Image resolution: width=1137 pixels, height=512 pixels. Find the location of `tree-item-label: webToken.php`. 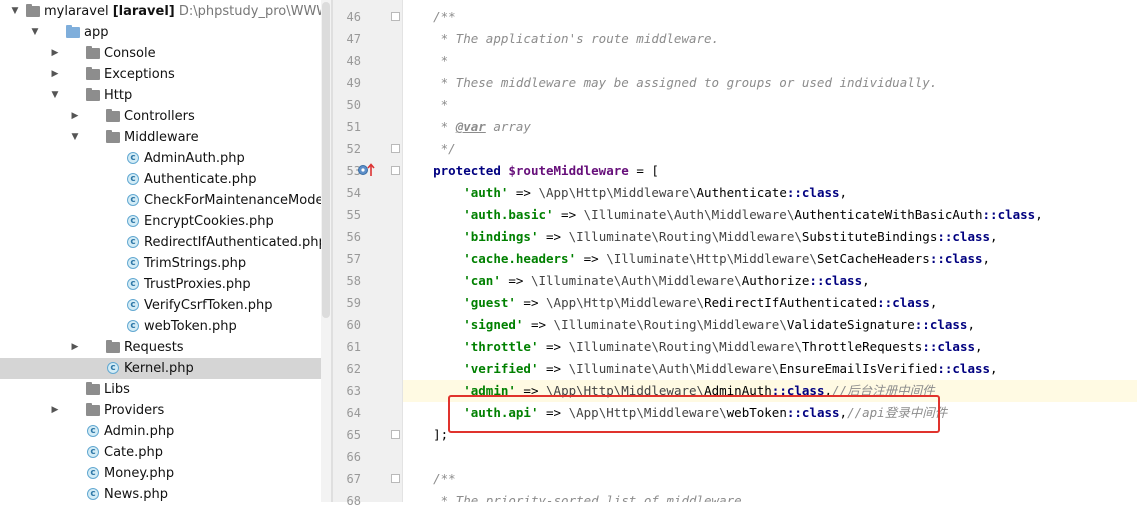

tree-item-label: webToken.php is located at coordinates (190, 326).